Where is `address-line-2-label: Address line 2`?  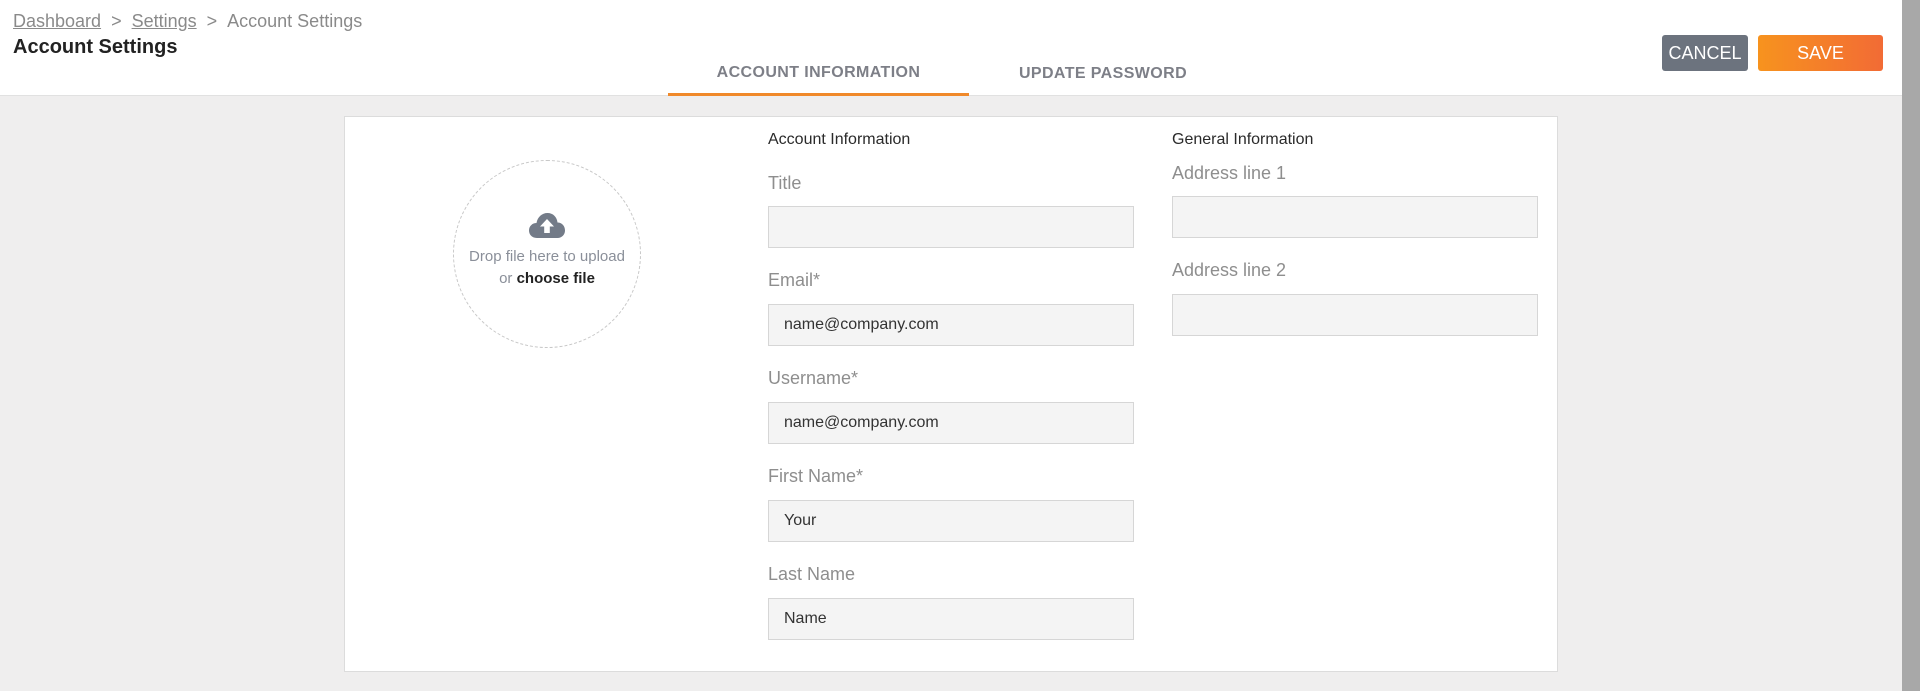 address-line-2-label: Address line 2 is located at coordinates (1229, 270).